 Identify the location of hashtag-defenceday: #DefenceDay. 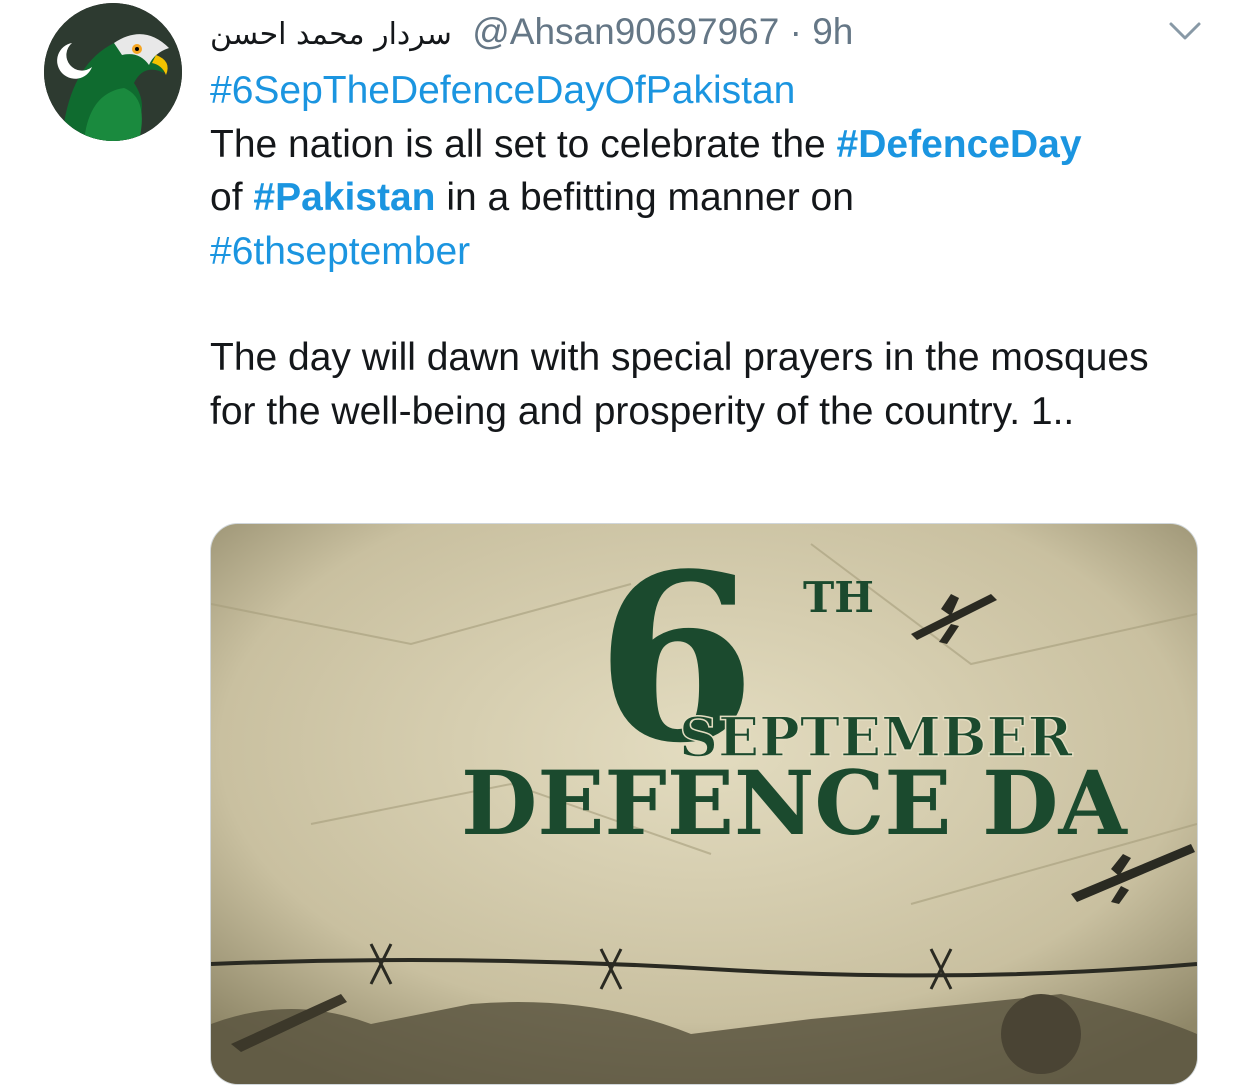
(959, 144).